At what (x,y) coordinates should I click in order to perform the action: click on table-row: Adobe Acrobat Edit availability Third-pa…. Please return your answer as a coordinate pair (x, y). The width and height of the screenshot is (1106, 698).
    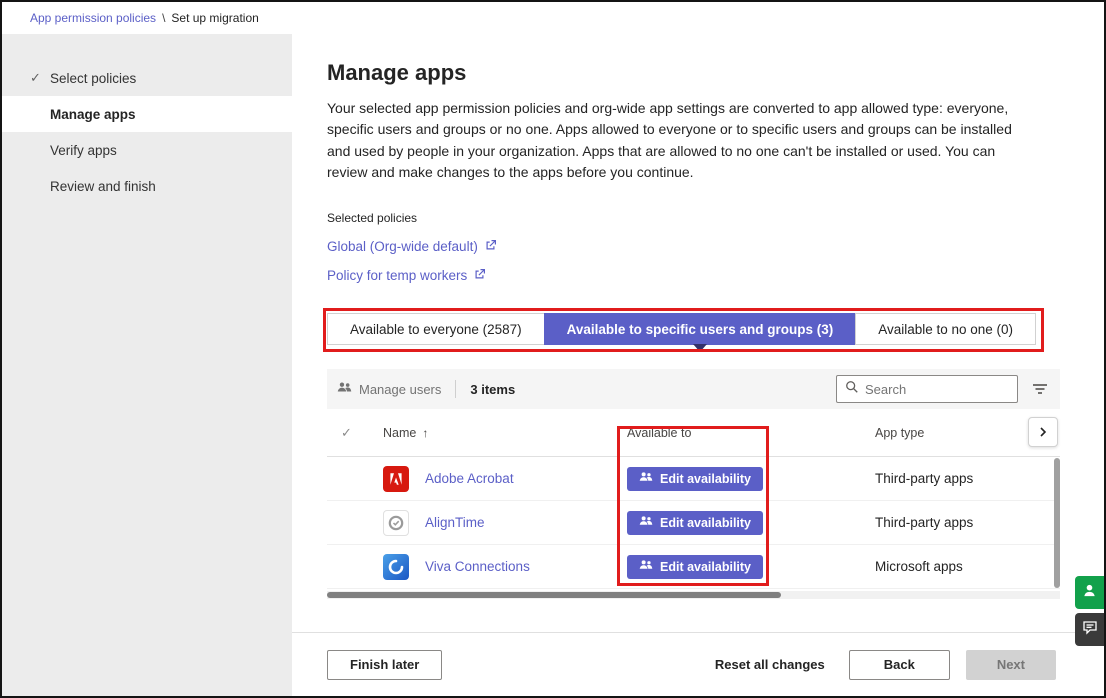
    Looking at the image, I should click on (693, 479).